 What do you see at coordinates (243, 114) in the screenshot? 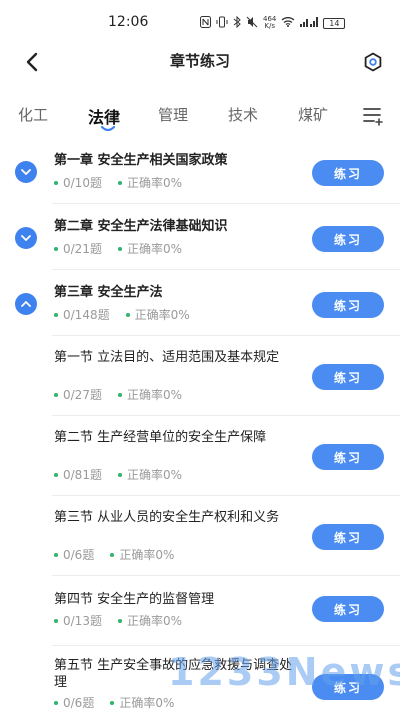
I see `tab-technology: 技术` at bounding box center [243, 114].